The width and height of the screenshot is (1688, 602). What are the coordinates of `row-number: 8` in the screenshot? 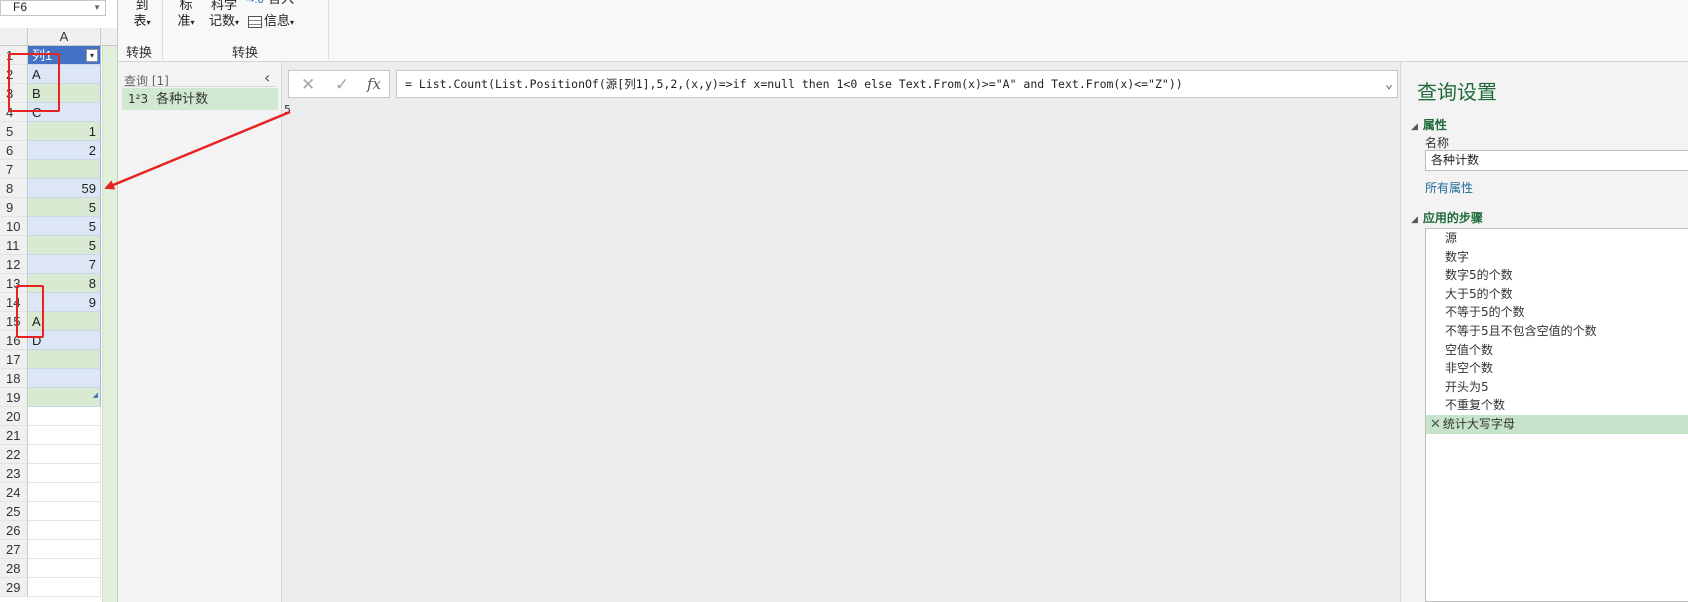 It's located at (14, 188).